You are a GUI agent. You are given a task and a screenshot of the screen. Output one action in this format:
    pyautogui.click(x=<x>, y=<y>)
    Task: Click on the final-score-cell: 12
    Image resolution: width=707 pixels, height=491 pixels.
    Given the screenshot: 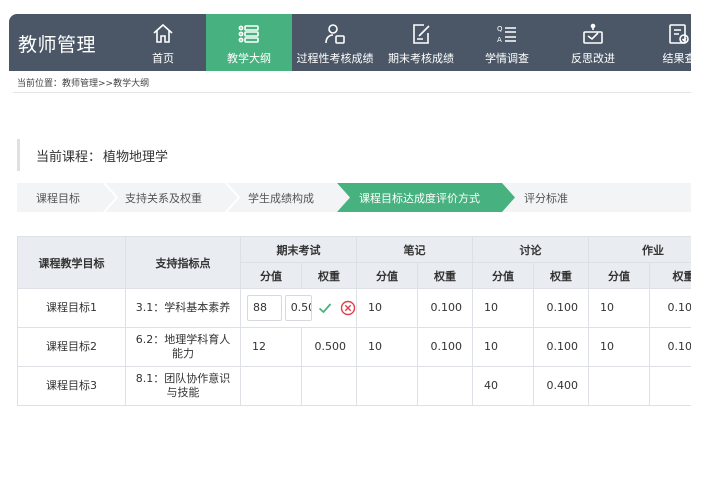 What is the action you would take?
    pyautogui.click(x=271, y=347)
    